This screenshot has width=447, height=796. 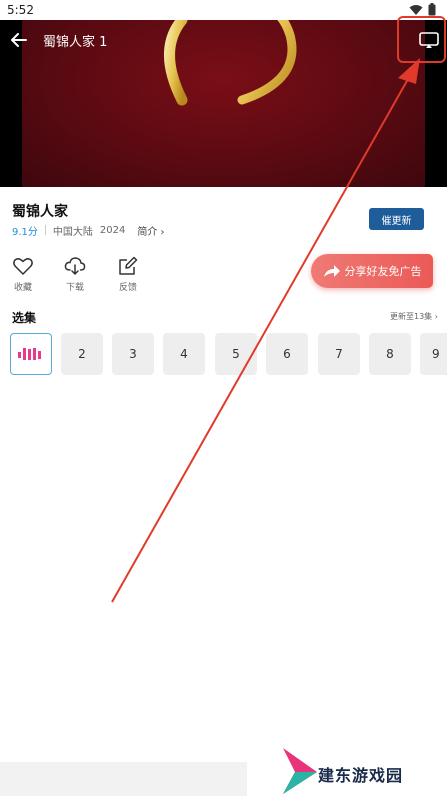 I want to click on episode-6: 6, so click(x=287, y=354).